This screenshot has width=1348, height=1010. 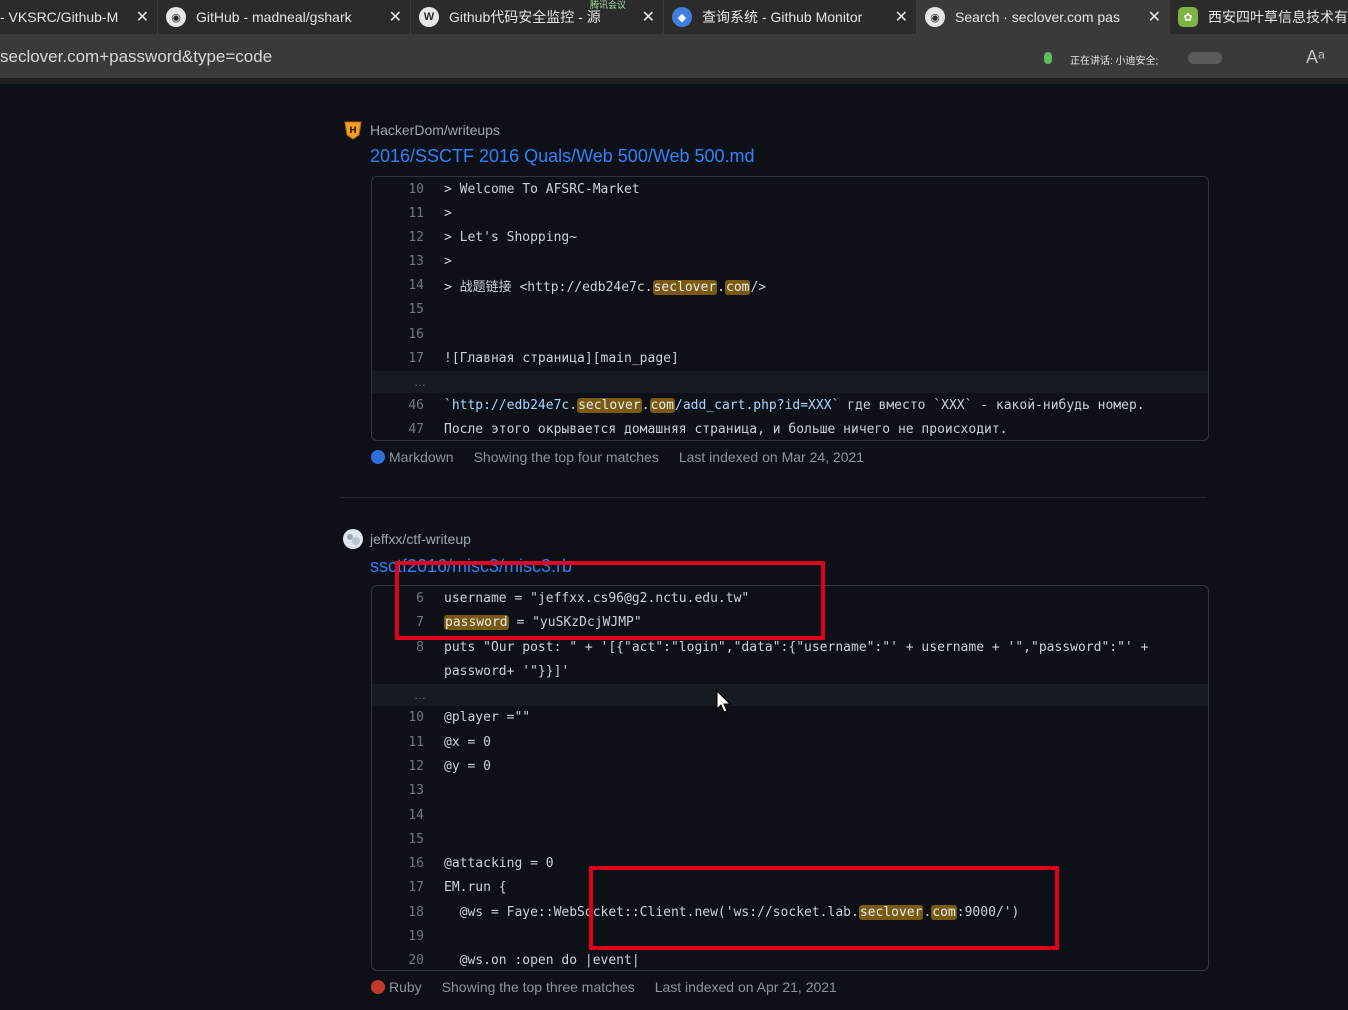 I want to click on tab-title: GitHub - madneal/gshark, so click(x=274, y=17).